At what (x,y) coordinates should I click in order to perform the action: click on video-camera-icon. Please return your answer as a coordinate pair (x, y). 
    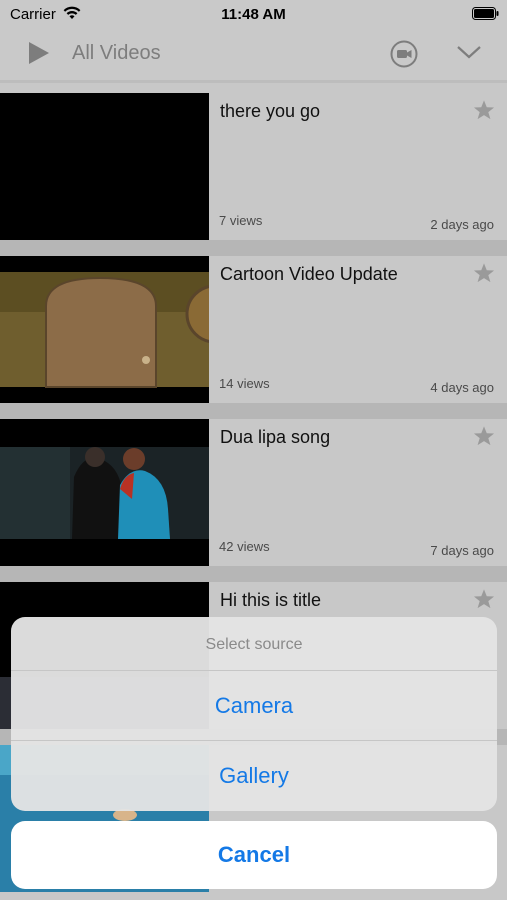
    Looking at the image, I should click on (404, 54).